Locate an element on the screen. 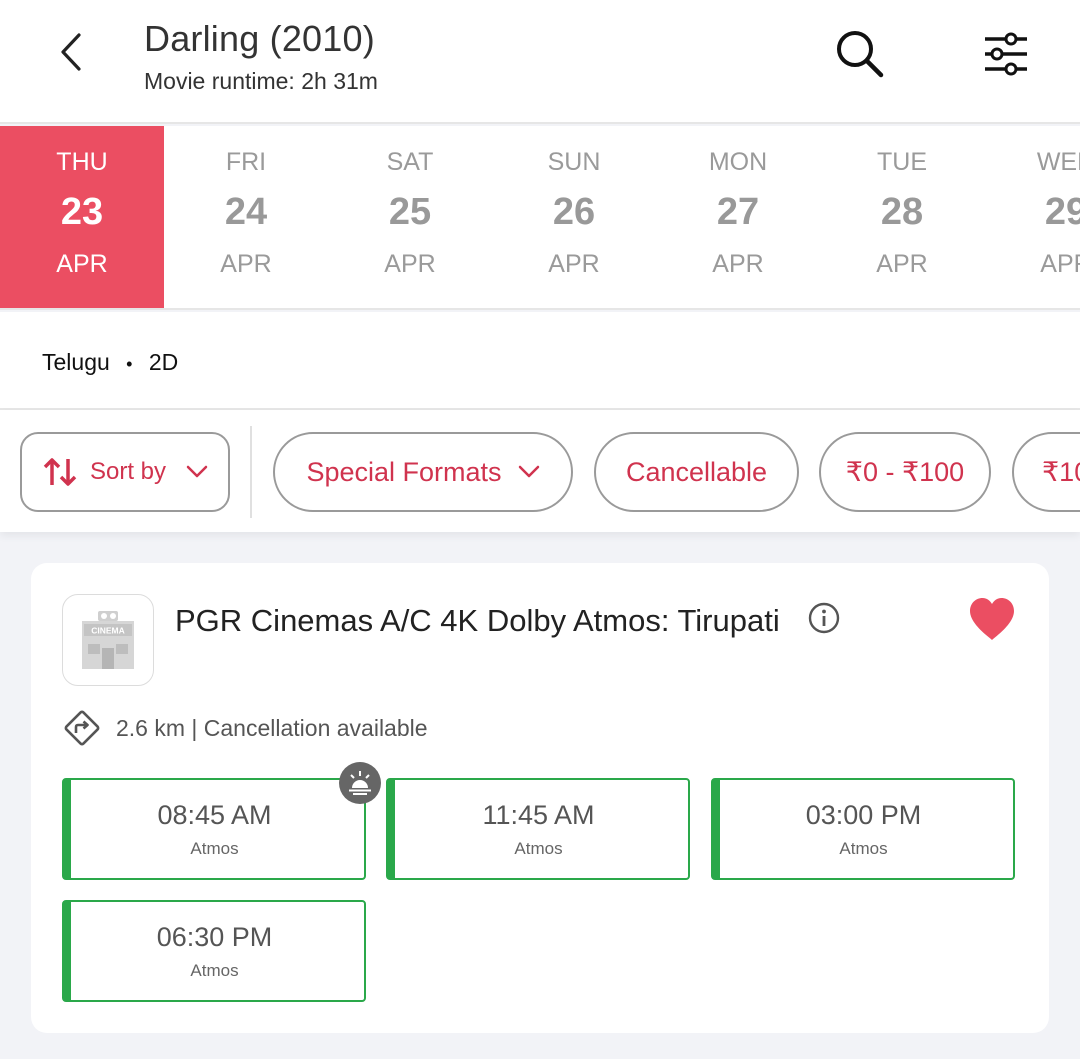  info-button is located at coordinates (824, 620).